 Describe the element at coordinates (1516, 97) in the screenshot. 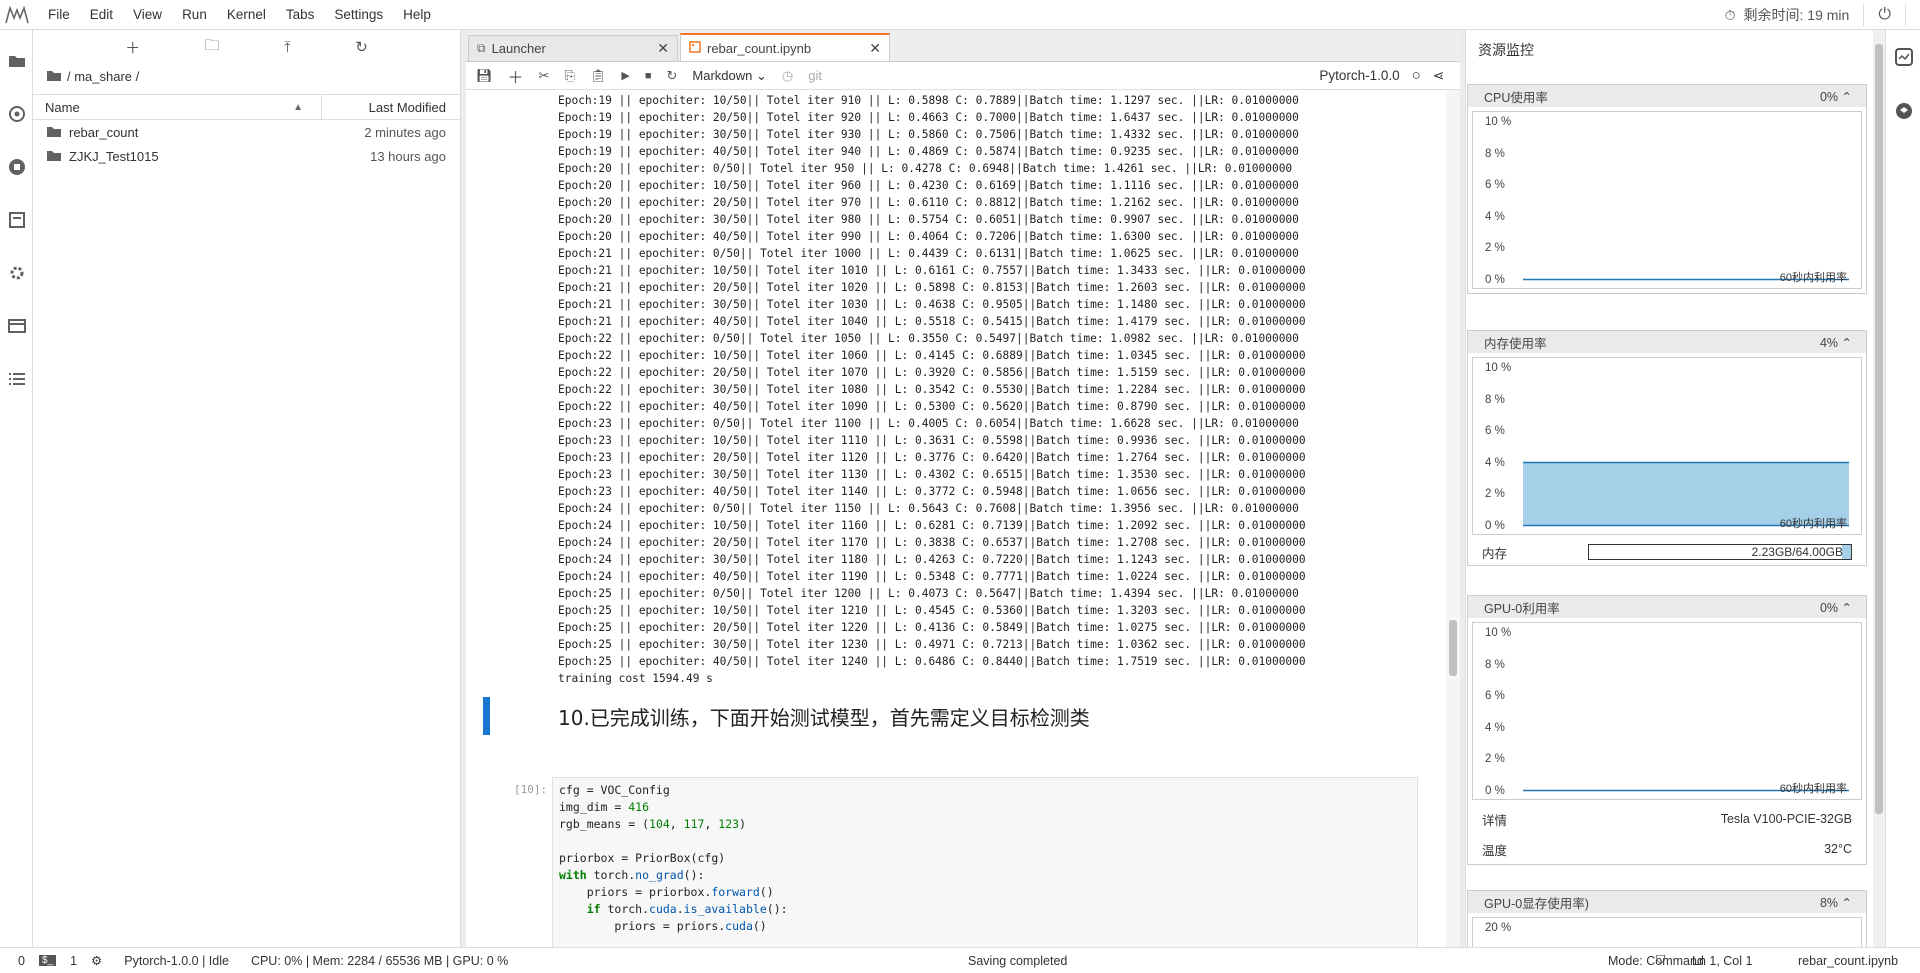

I see `cpu-label: CPU使用率` at that location.